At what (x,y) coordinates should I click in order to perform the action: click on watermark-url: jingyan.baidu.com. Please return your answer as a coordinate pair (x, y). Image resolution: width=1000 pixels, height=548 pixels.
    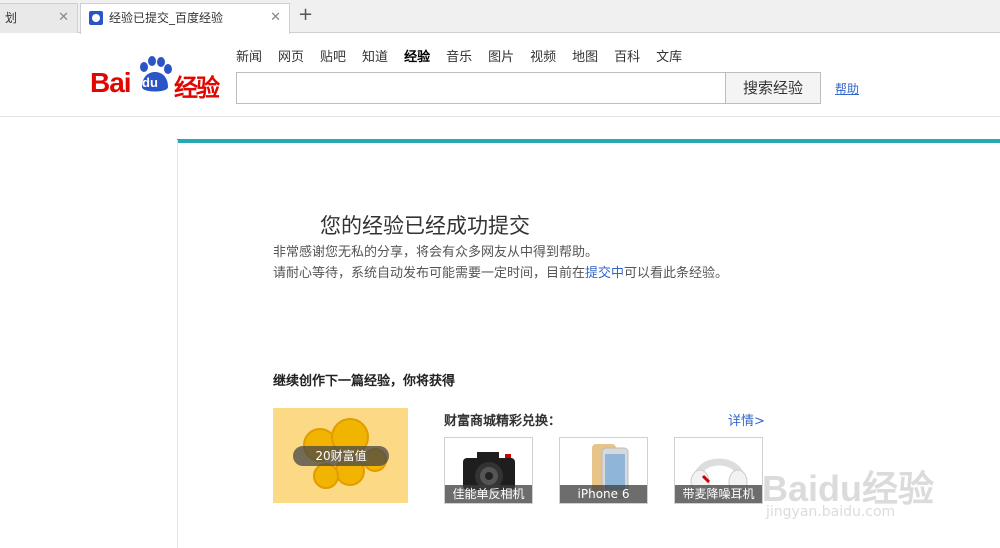
    Looking at the image, I should click on (831, 512).